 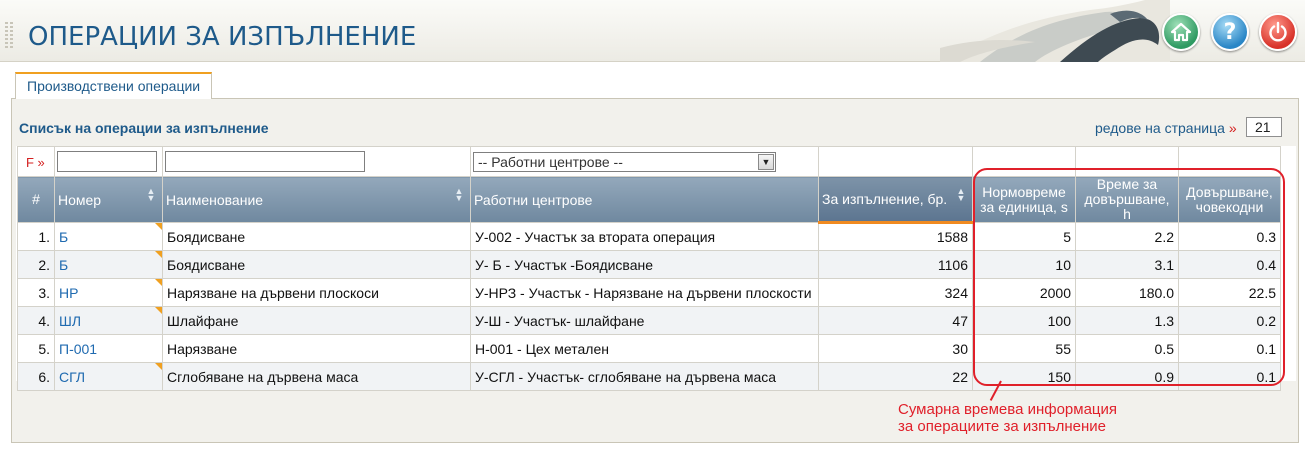 I want to click on filter-code-input, so click(x=107, y=161).